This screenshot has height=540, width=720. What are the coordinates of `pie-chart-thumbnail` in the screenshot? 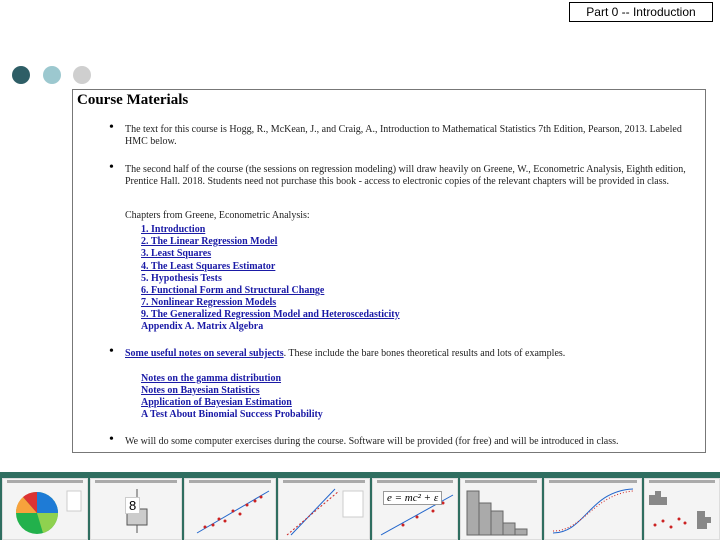 It's located at (45, 509).